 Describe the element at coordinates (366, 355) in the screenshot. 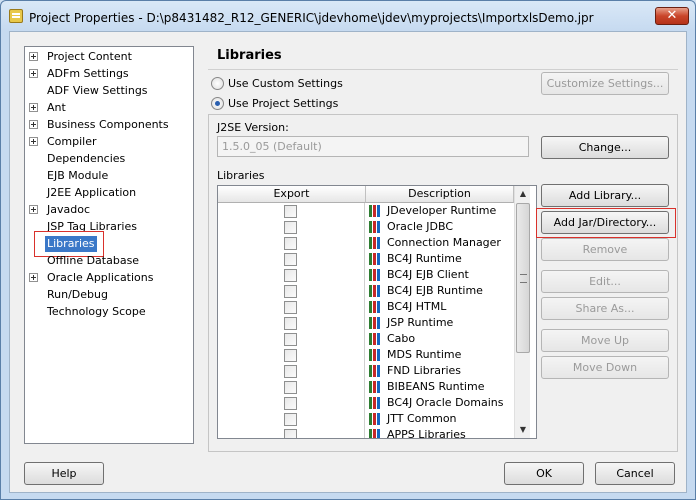

I see `table-row: MDS Runtime` at that location.